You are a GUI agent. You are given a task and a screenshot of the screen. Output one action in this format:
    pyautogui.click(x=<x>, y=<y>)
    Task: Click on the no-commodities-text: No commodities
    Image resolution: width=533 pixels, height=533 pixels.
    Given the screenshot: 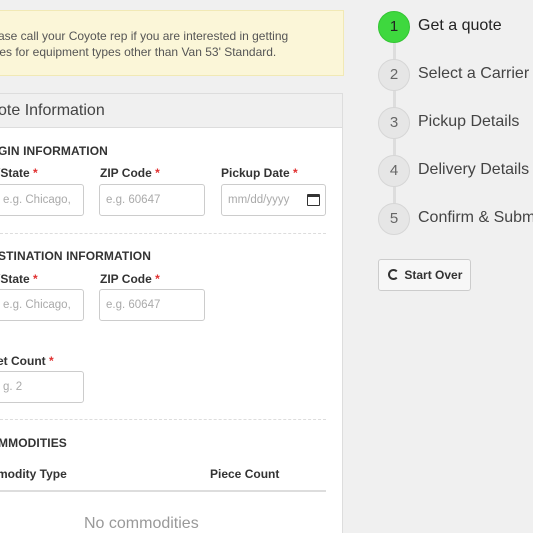 What is the action you would take?
    pyautogui.click(x=141, y=523)
    